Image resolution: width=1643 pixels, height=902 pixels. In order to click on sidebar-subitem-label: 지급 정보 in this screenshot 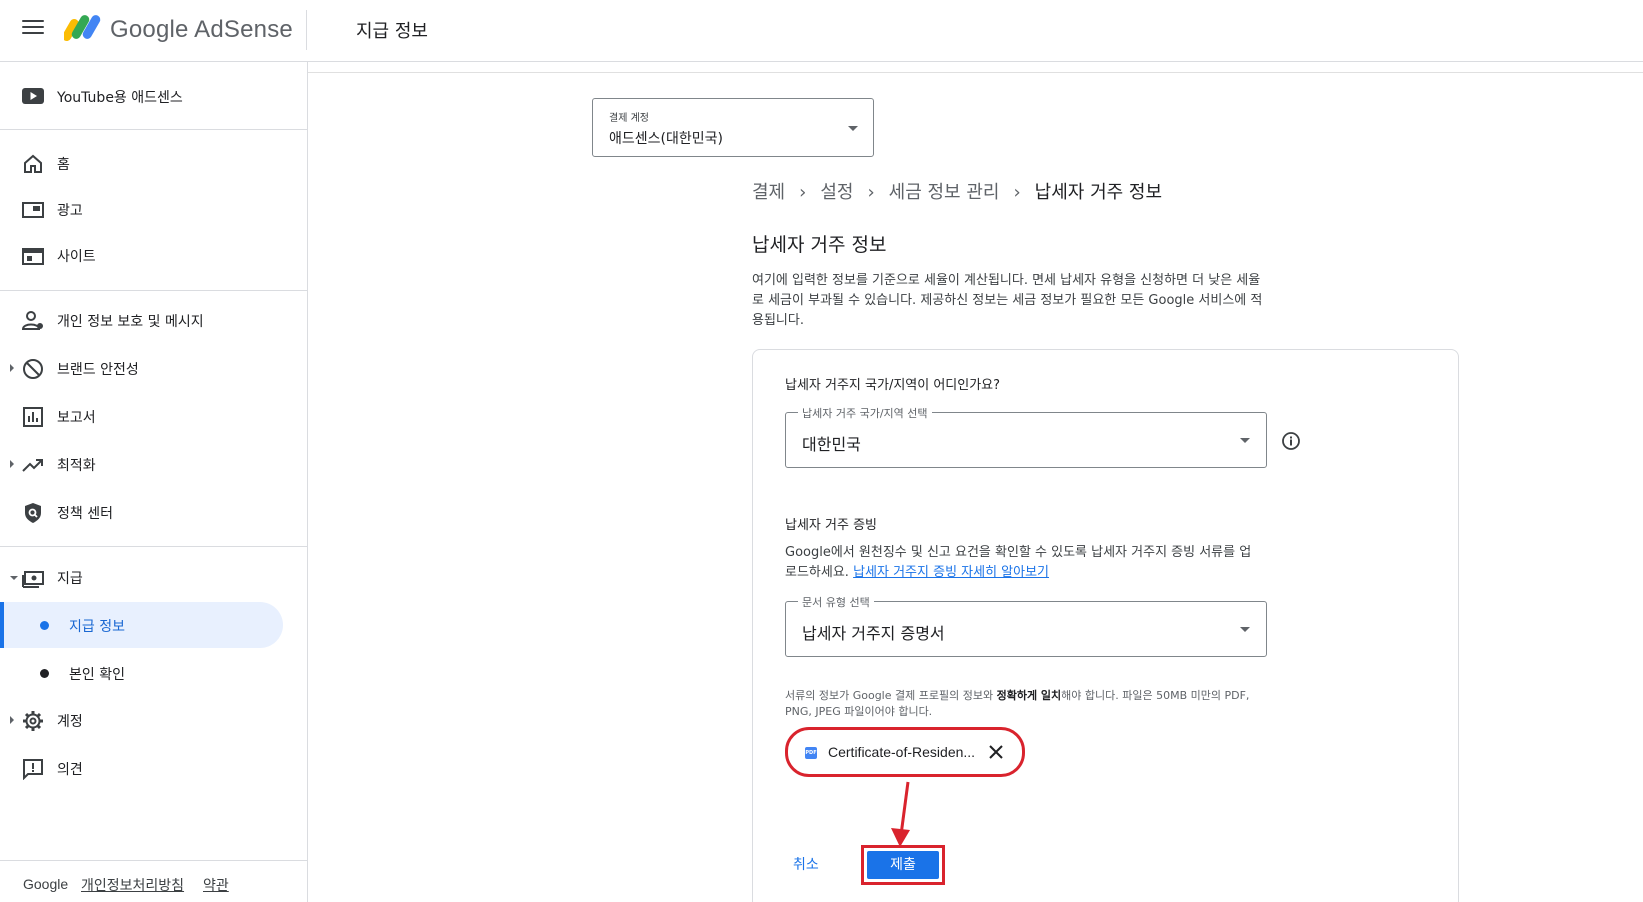, I will do `click(97, 627)`.